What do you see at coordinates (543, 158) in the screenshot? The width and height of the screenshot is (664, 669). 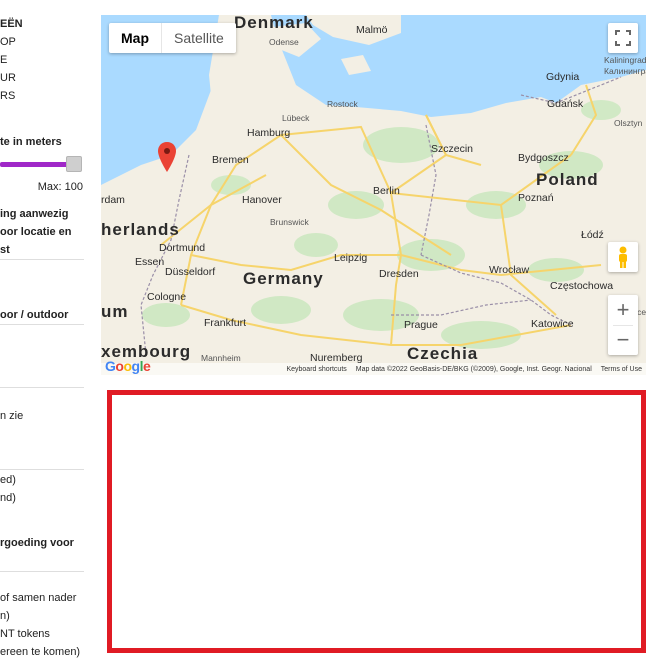 I see `city-label: Bydgoszcz` at bounding box center [543, 158].